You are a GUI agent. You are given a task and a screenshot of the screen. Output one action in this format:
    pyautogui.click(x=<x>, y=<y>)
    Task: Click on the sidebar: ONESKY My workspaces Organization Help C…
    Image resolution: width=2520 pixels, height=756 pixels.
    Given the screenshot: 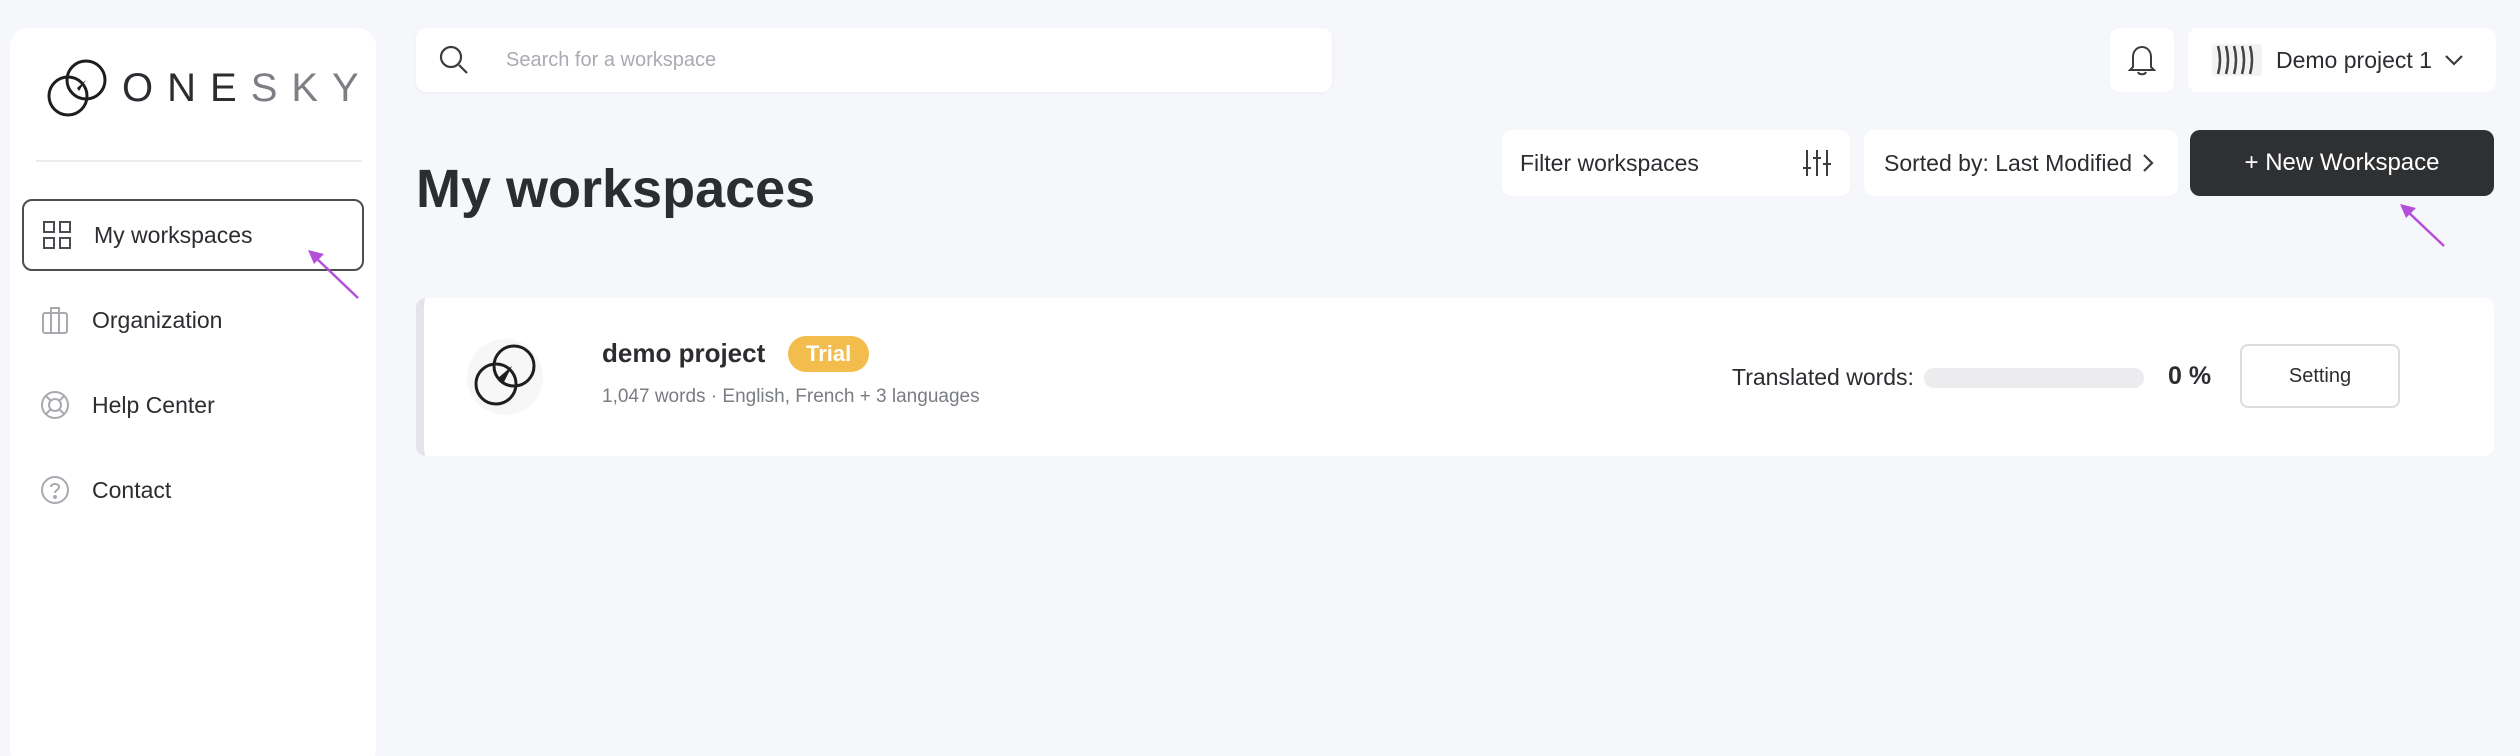 What is the action you would take?
    pyautogui.click(x=193, y=392)
    